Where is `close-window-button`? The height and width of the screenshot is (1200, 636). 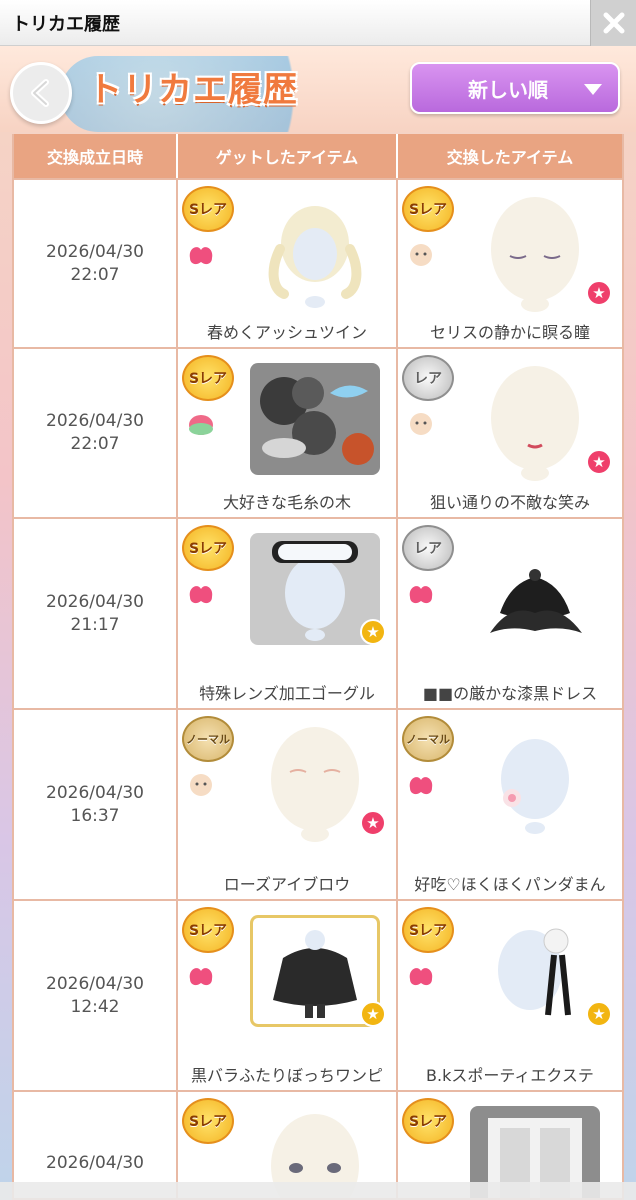 close-window-button is located at coordinates (613, 23).